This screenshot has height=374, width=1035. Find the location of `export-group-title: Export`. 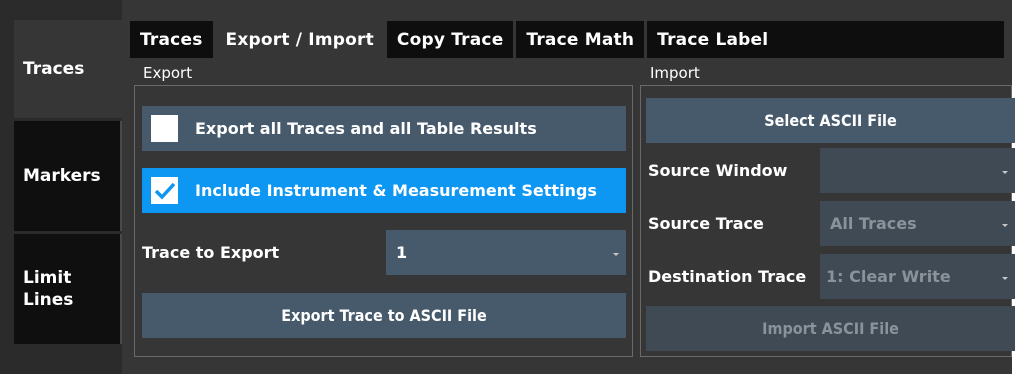

export-group-title: Export is located at coordinates (168, 73).